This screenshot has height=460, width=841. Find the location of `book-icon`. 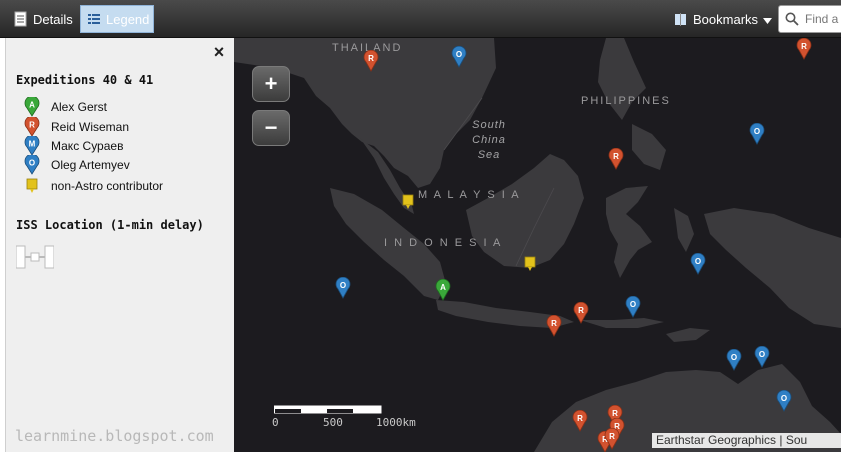

book-icon is located at coordinates (681, 19).